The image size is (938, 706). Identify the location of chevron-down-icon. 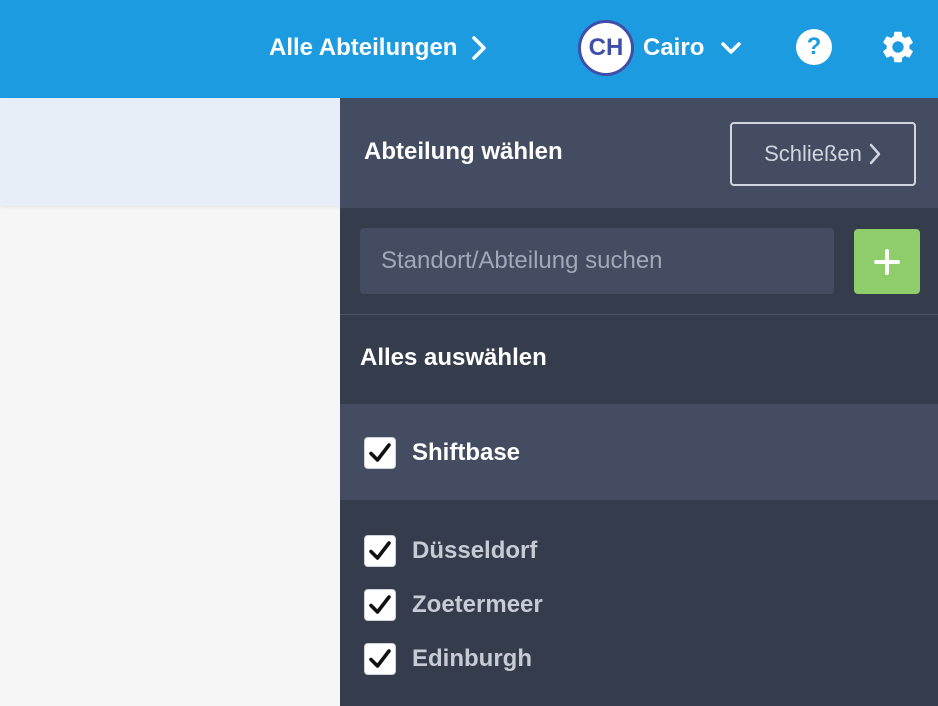
(731, 48).